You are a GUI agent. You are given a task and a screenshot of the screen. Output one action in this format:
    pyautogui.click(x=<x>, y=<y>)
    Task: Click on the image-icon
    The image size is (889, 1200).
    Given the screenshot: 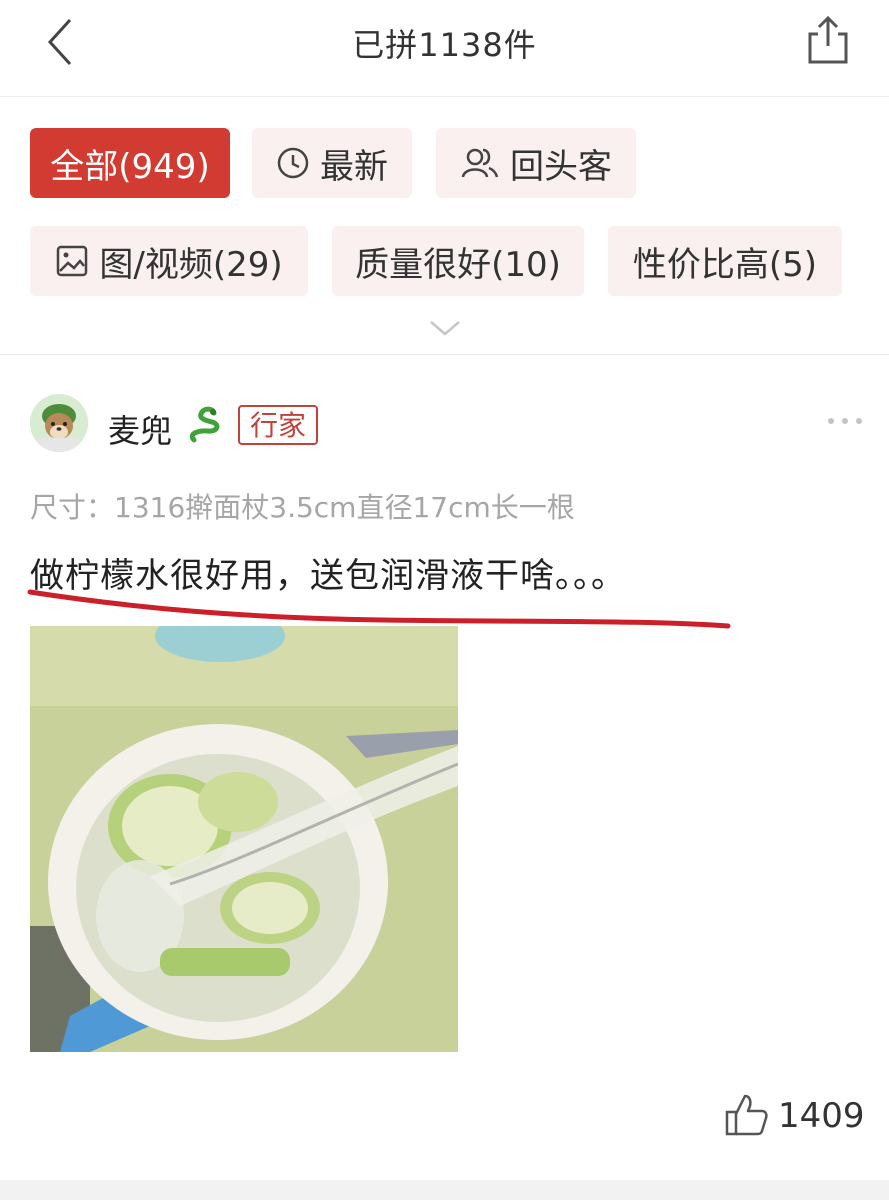 What is the action you would take?
    pyautogui.click(x=72, y=261)
    